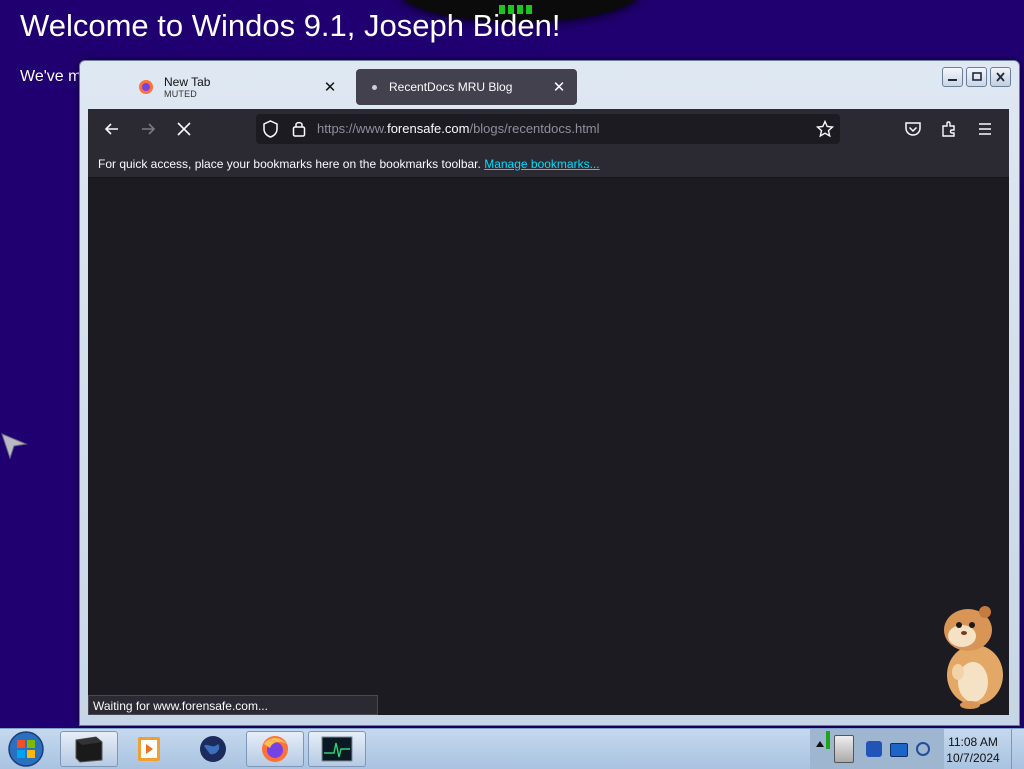  Describe the element at coordinates (949, 129) in the screenshot. I see `extensions-icon` at that location.